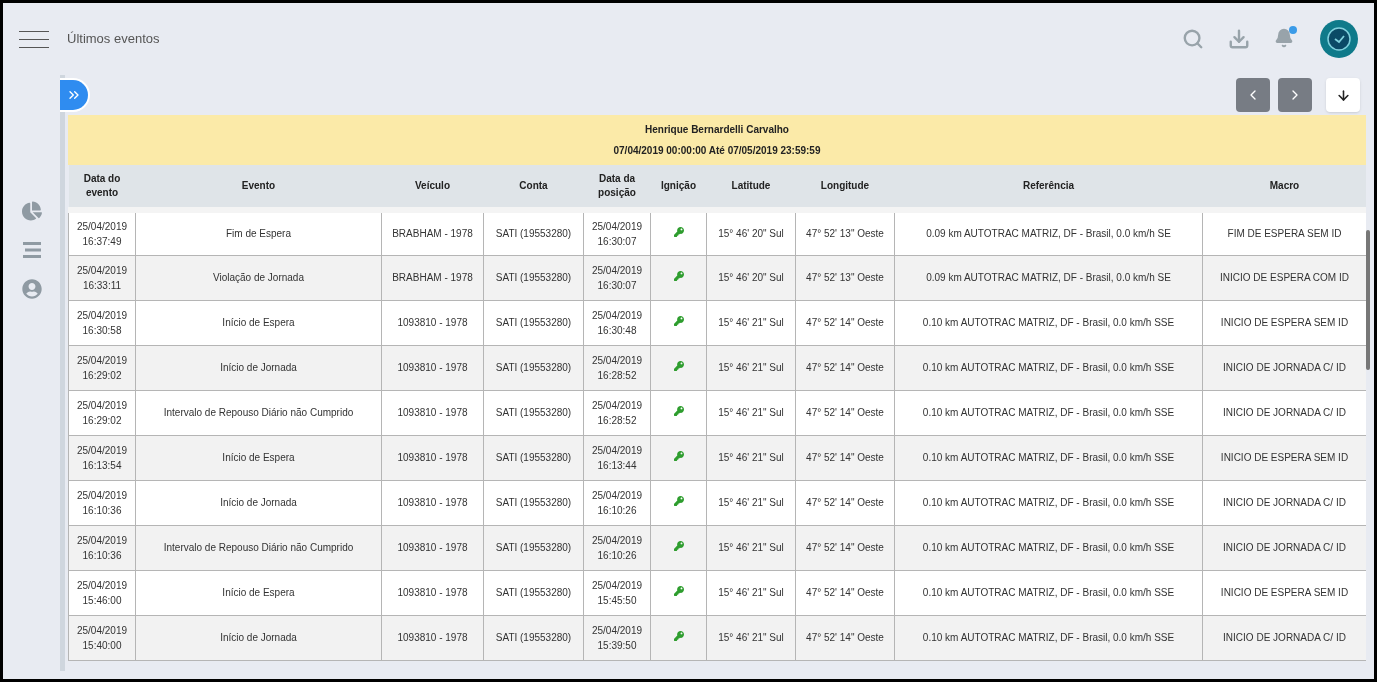 This screenshot has width=1377, height=682. What do you see at coordinates (533, 187) in the screenshot?
I see `column-header: Conta` at bounding box center [533, 187].